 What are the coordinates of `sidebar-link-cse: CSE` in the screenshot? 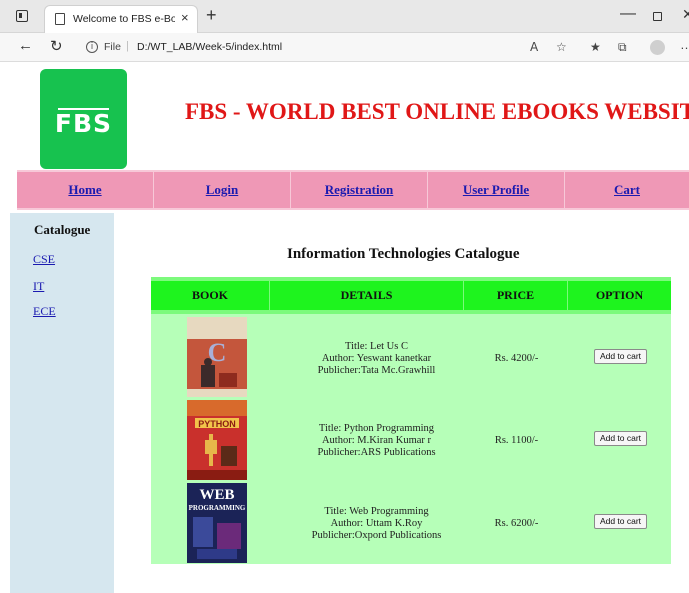 It's located at (44, 259).